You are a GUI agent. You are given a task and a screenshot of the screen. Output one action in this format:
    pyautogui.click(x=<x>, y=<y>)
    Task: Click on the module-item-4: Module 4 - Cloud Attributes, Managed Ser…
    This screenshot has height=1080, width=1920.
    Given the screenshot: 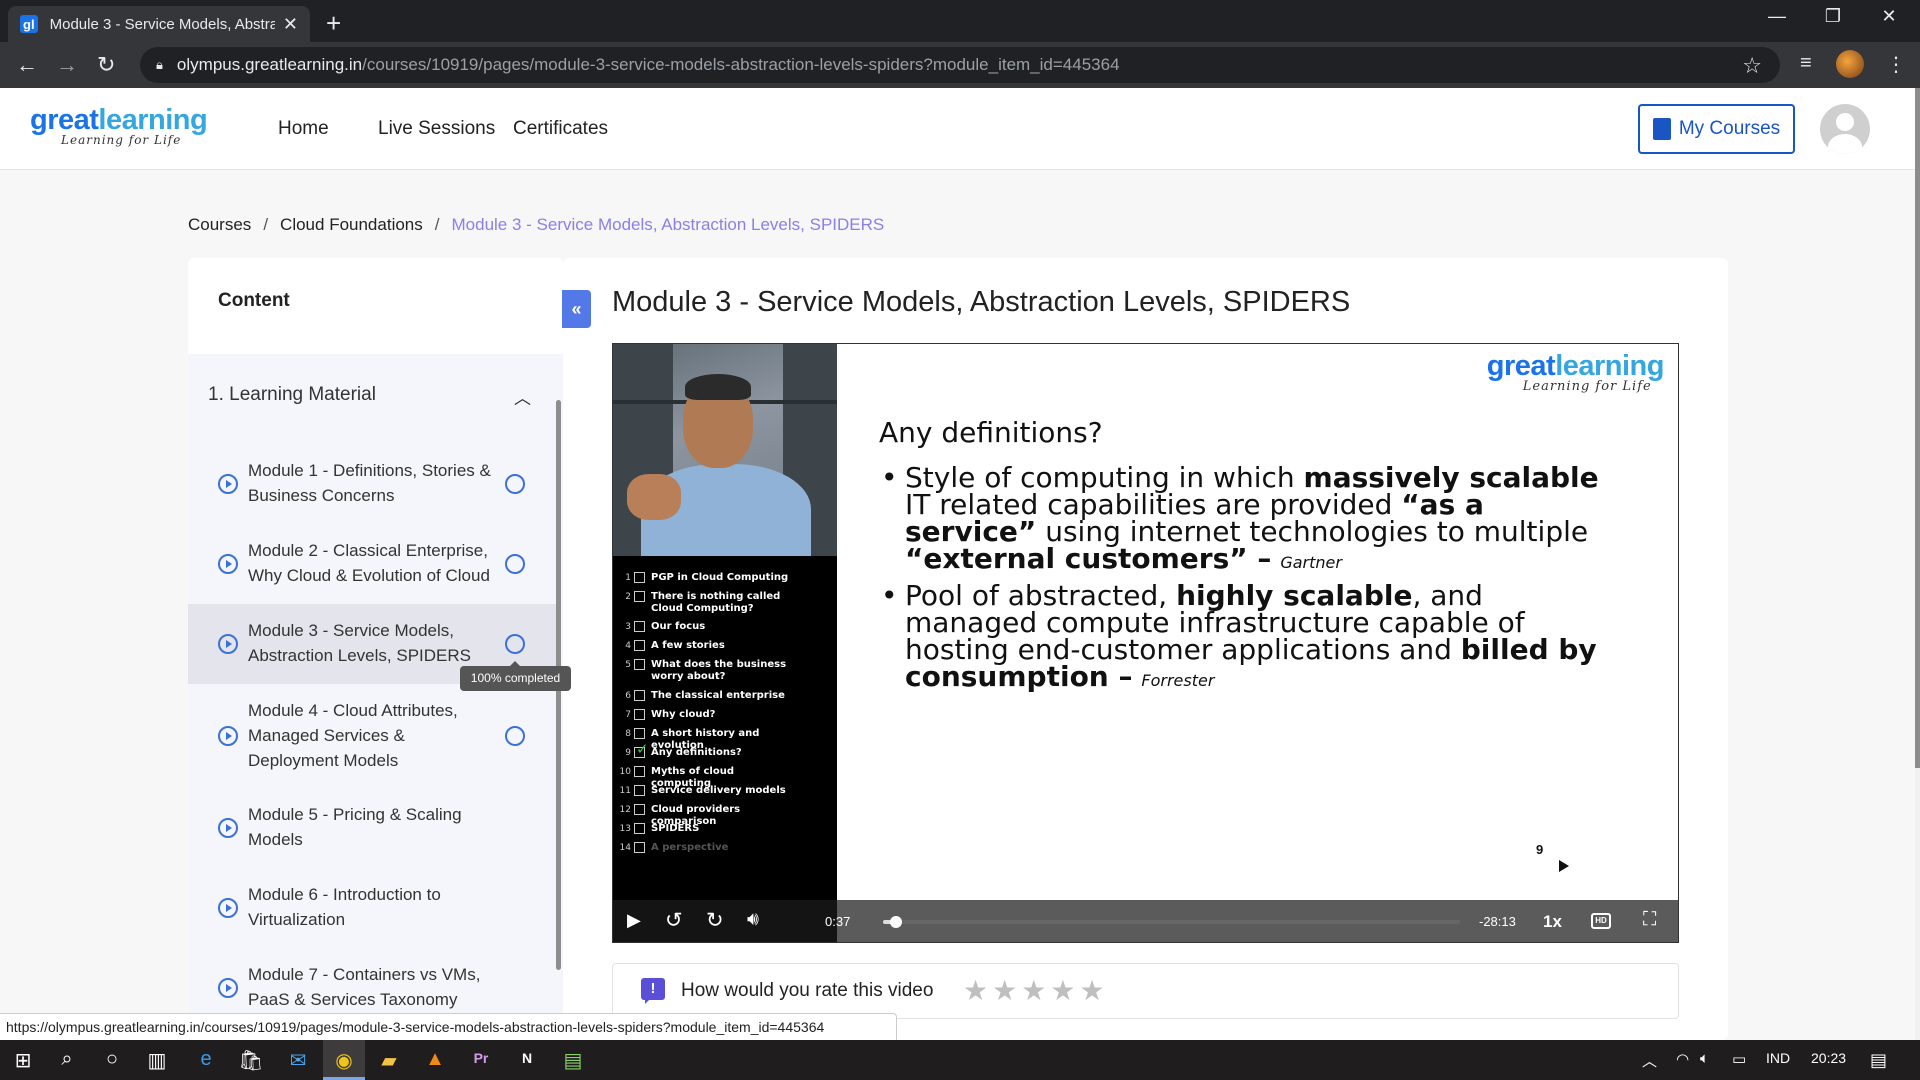 What is the action you would take?
    pyautogui.click(x=373, y=736)
    